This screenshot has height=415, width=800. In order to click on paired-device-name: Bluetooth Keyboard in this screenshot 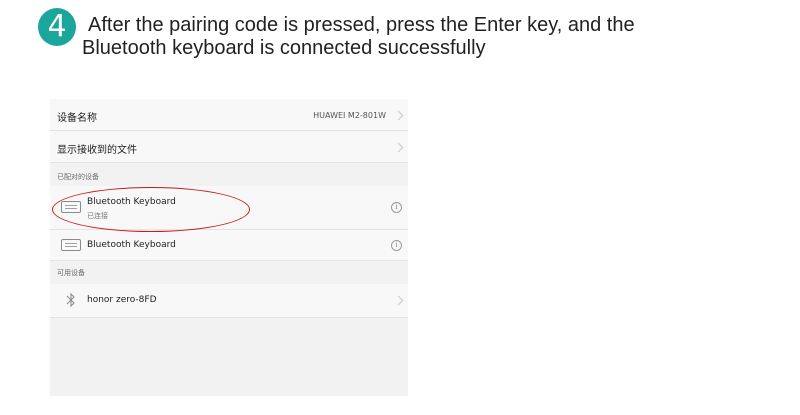, I will do `click(131, 245)`.